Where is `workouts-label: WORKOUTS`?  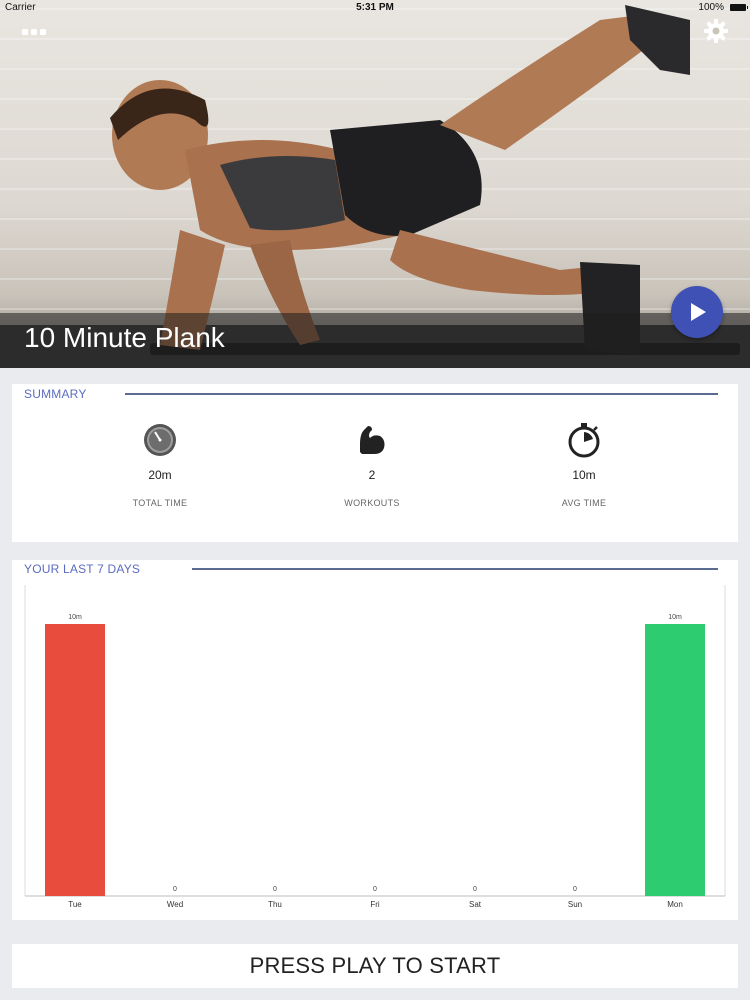 workouts-label: WORKOUTS is located at coordinates (372, 503).